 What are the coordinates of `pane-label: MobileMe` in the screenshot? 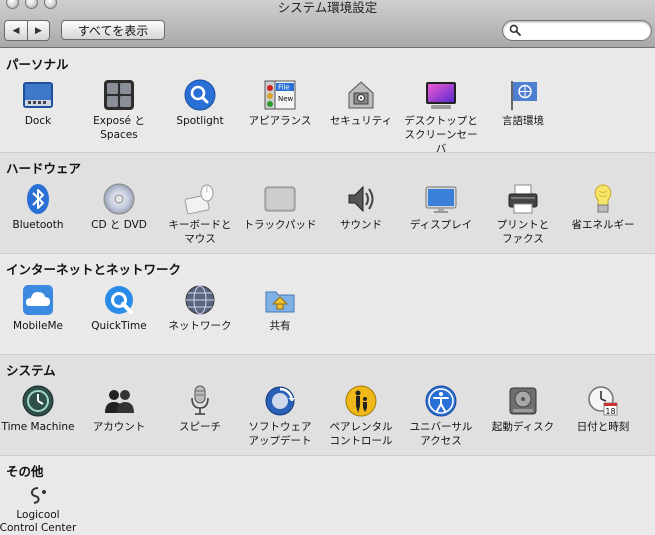 It's located at (38, 326).